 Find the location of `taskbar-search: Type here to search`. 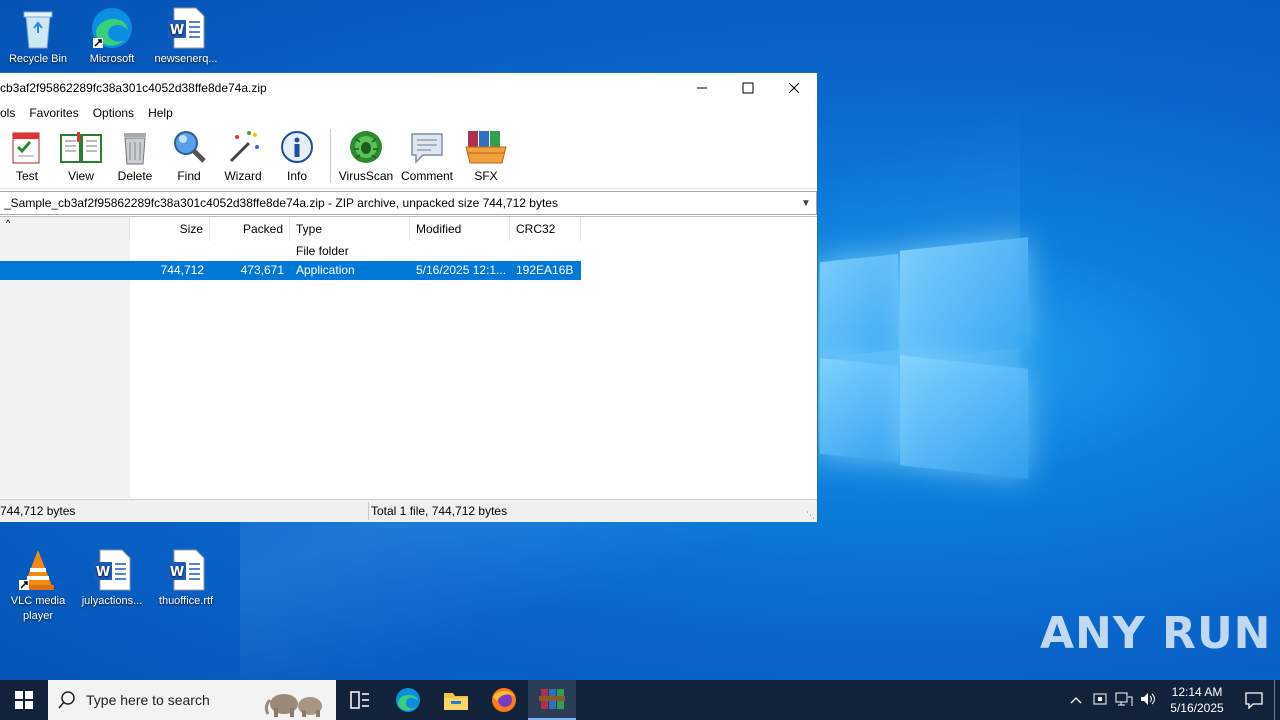

taskbar-search: Type here to search is located at coordinates (192, 700).